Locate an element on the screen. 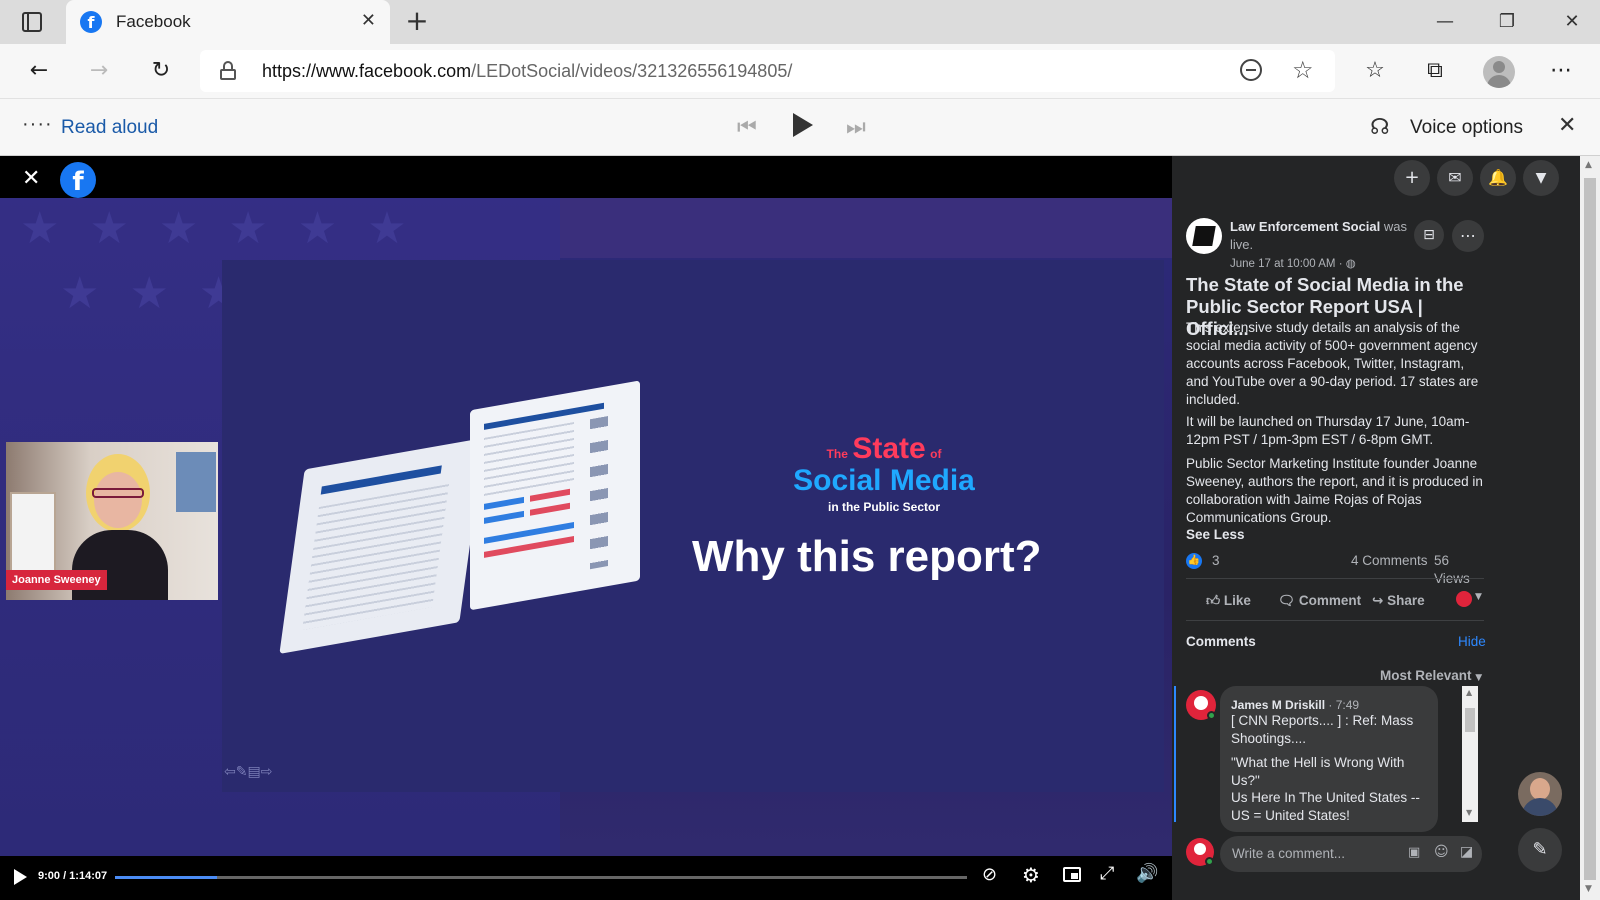  new-tab-icon: + is located at coordinates (417, 21).